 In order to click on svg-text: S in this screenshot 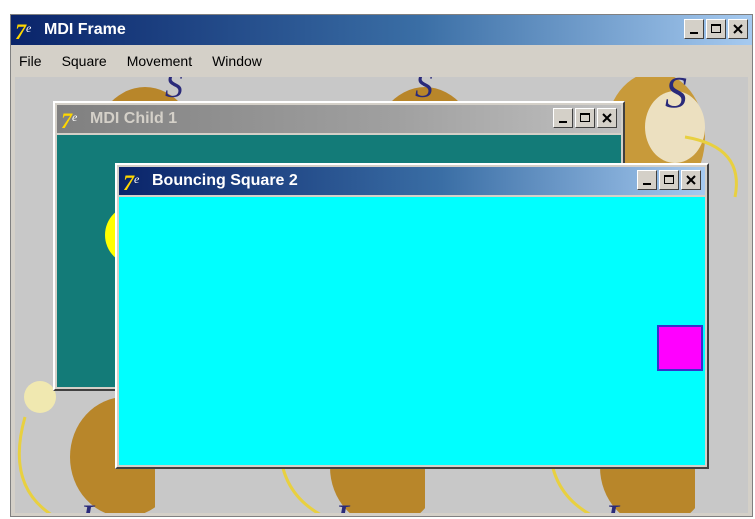, I will do `click(676, 97)`.